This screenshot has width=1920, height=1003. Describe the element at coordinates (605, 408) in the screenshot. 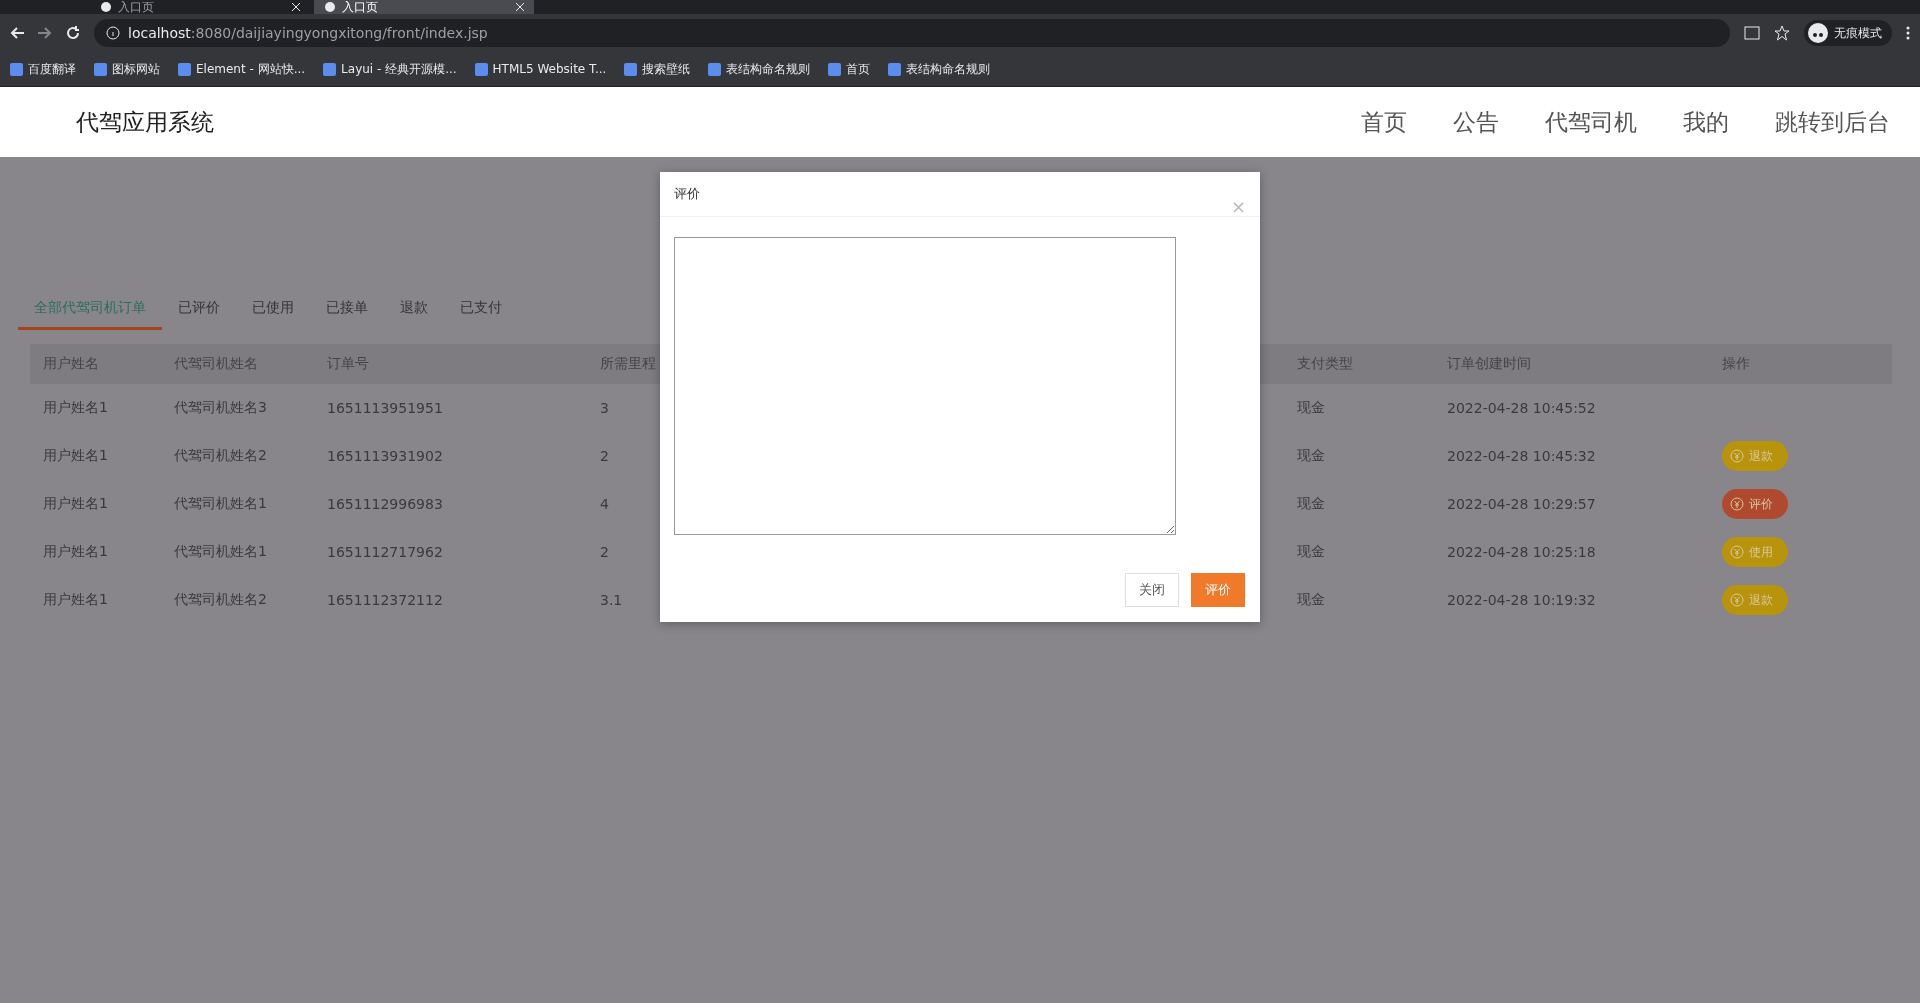

I see `table-cell-text: 3` at that location.